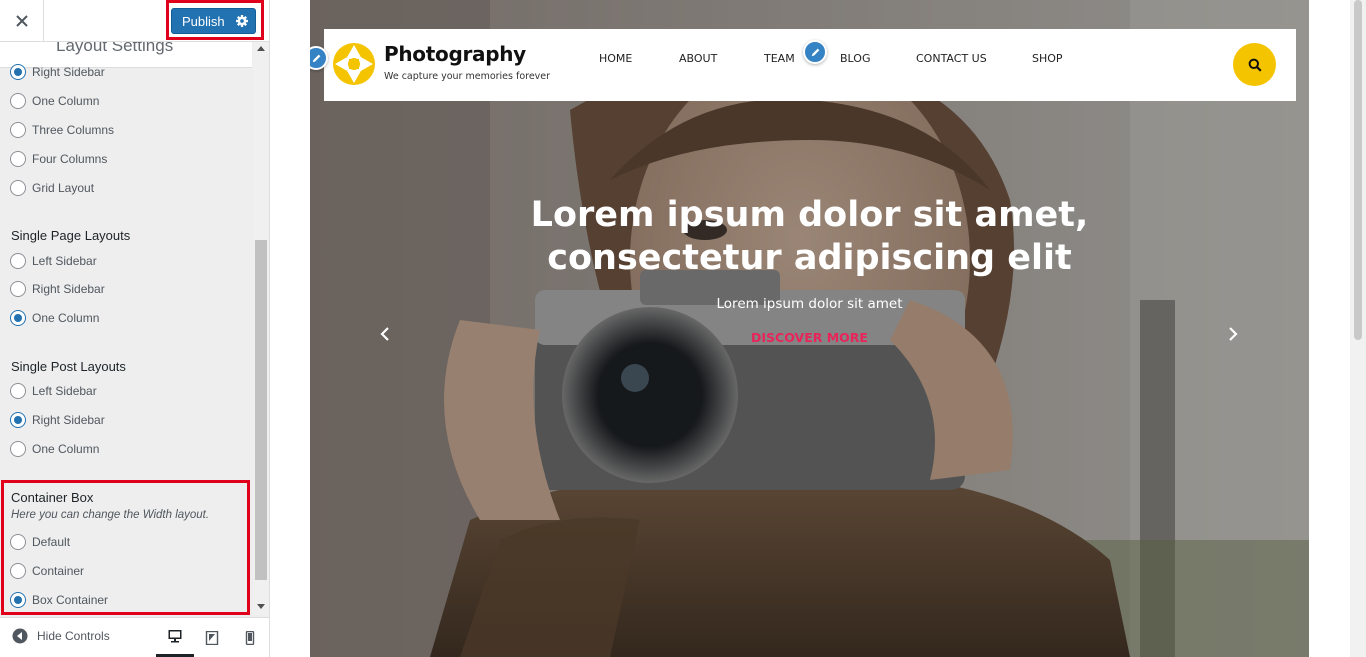 The width and height of the screenshot is (1366, 657). I want to click on close-icon, so click(21, 21).